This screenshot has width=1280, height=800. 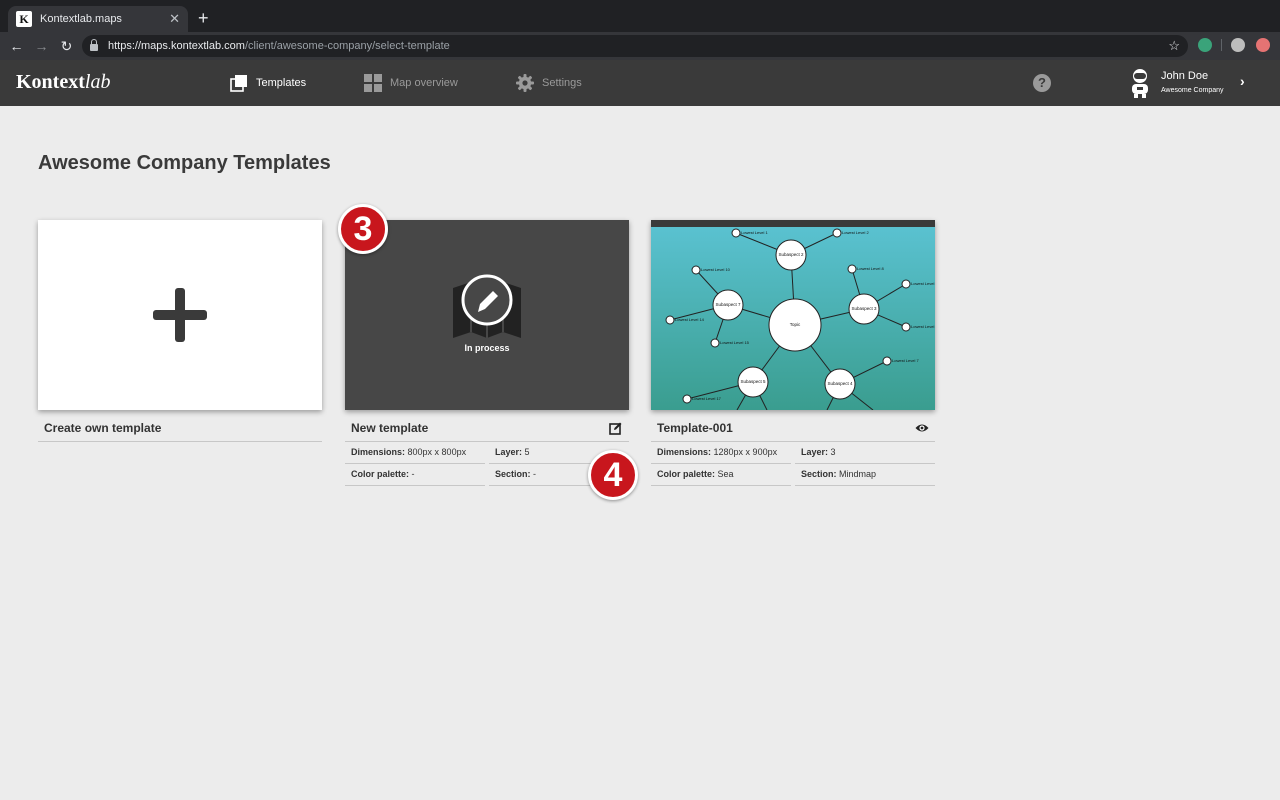 What do you see at coordinates (840, 383) in the screenshot?
I see `mindmap-subaspect: Subaspect 4` at bounding box center [840, 383].